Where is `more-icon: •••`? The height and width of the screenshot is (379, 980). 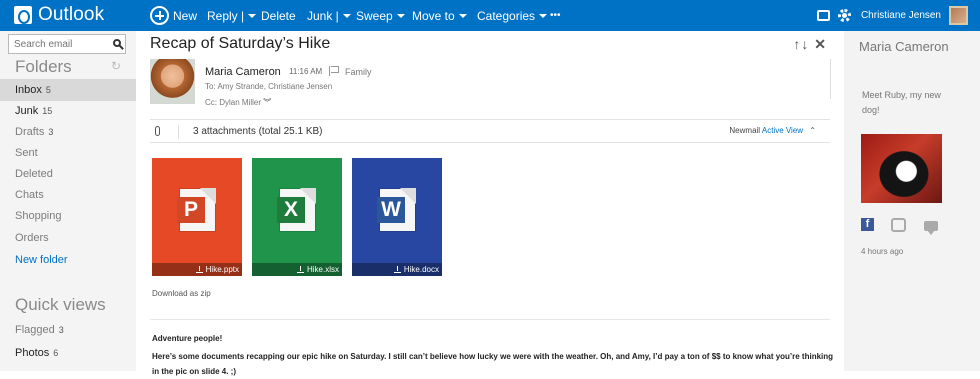
more-icon: ••• is located at coordinates (555, 15).